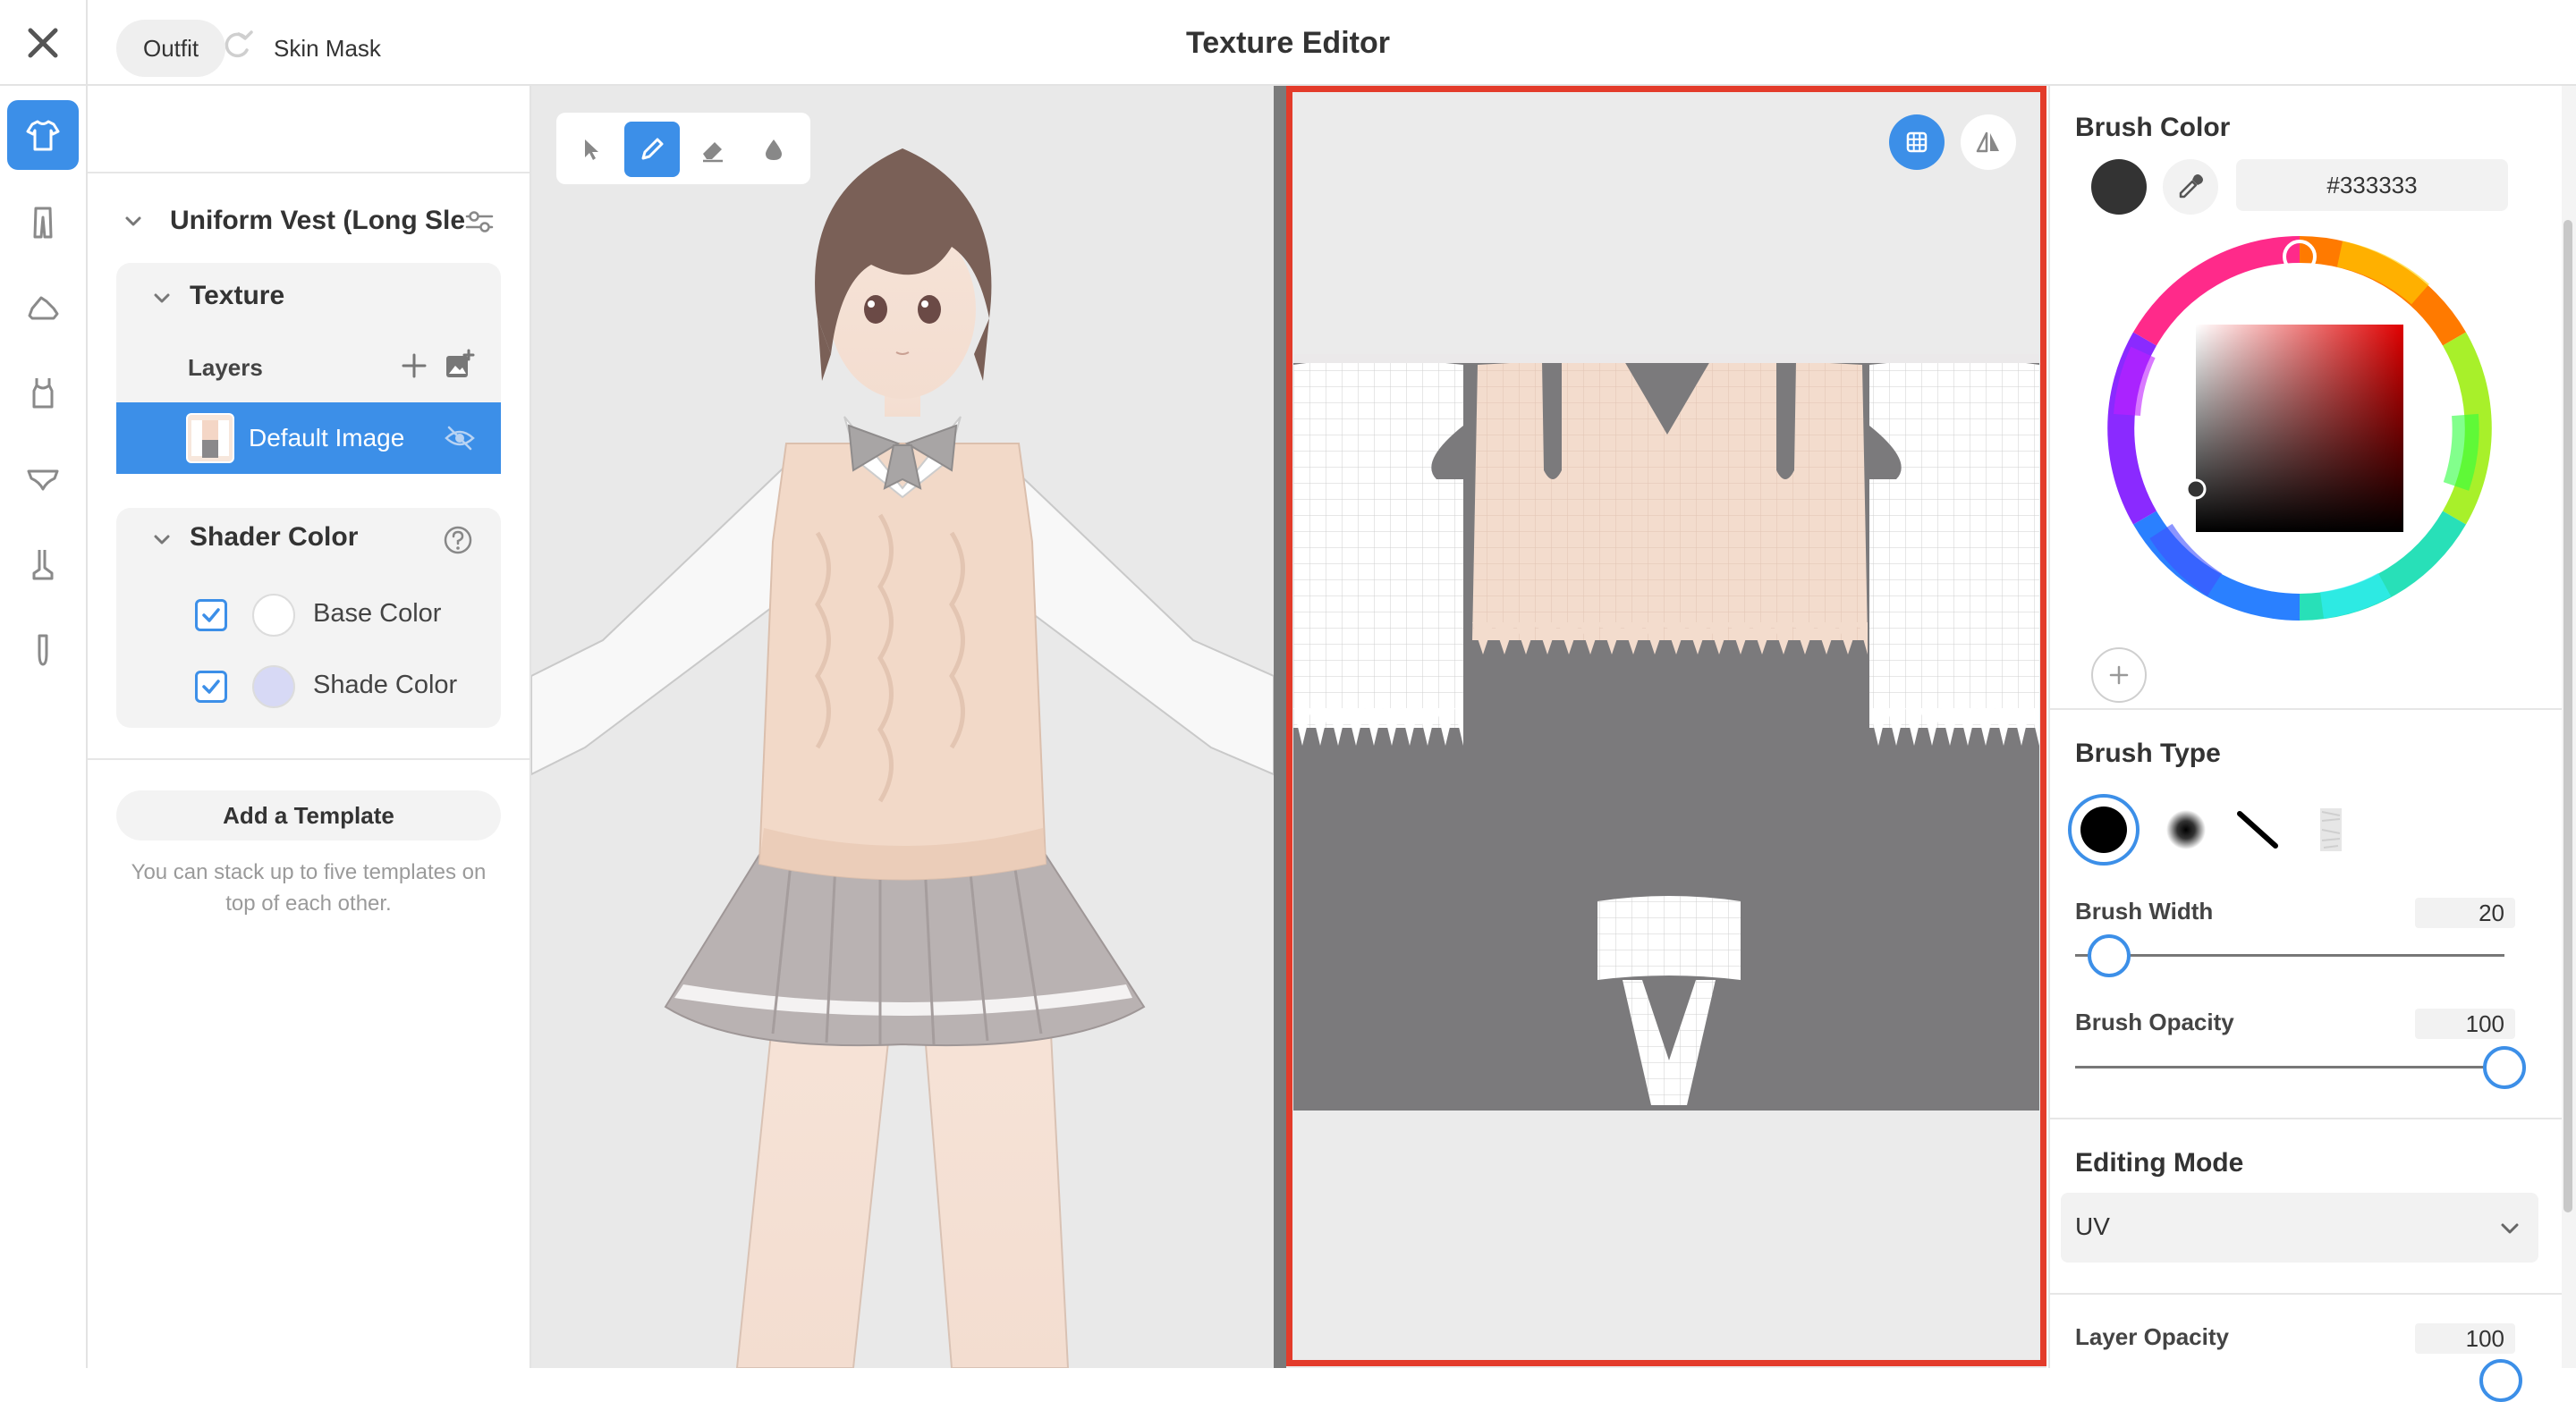  I want to click on pencil-icon, so click(652, 149).